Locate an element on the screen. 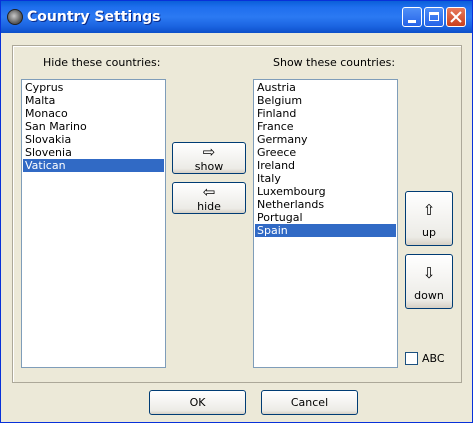 The height and width of the screenshot is (423, 473). ok-button: OK is located at coordinates (197, 402).